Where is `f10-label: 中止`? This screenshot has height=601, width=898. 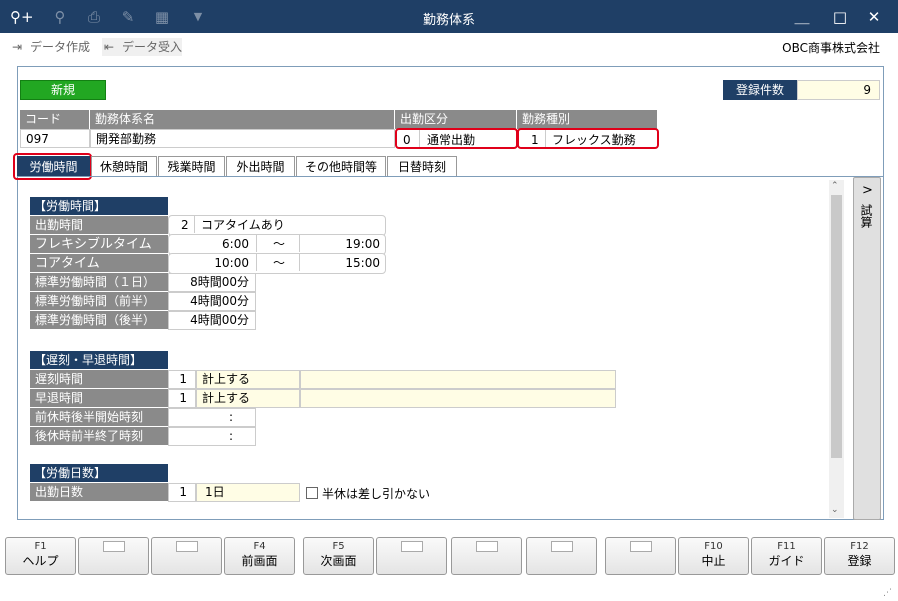
f10-label: 中止 is located at coordinates (713, 561).